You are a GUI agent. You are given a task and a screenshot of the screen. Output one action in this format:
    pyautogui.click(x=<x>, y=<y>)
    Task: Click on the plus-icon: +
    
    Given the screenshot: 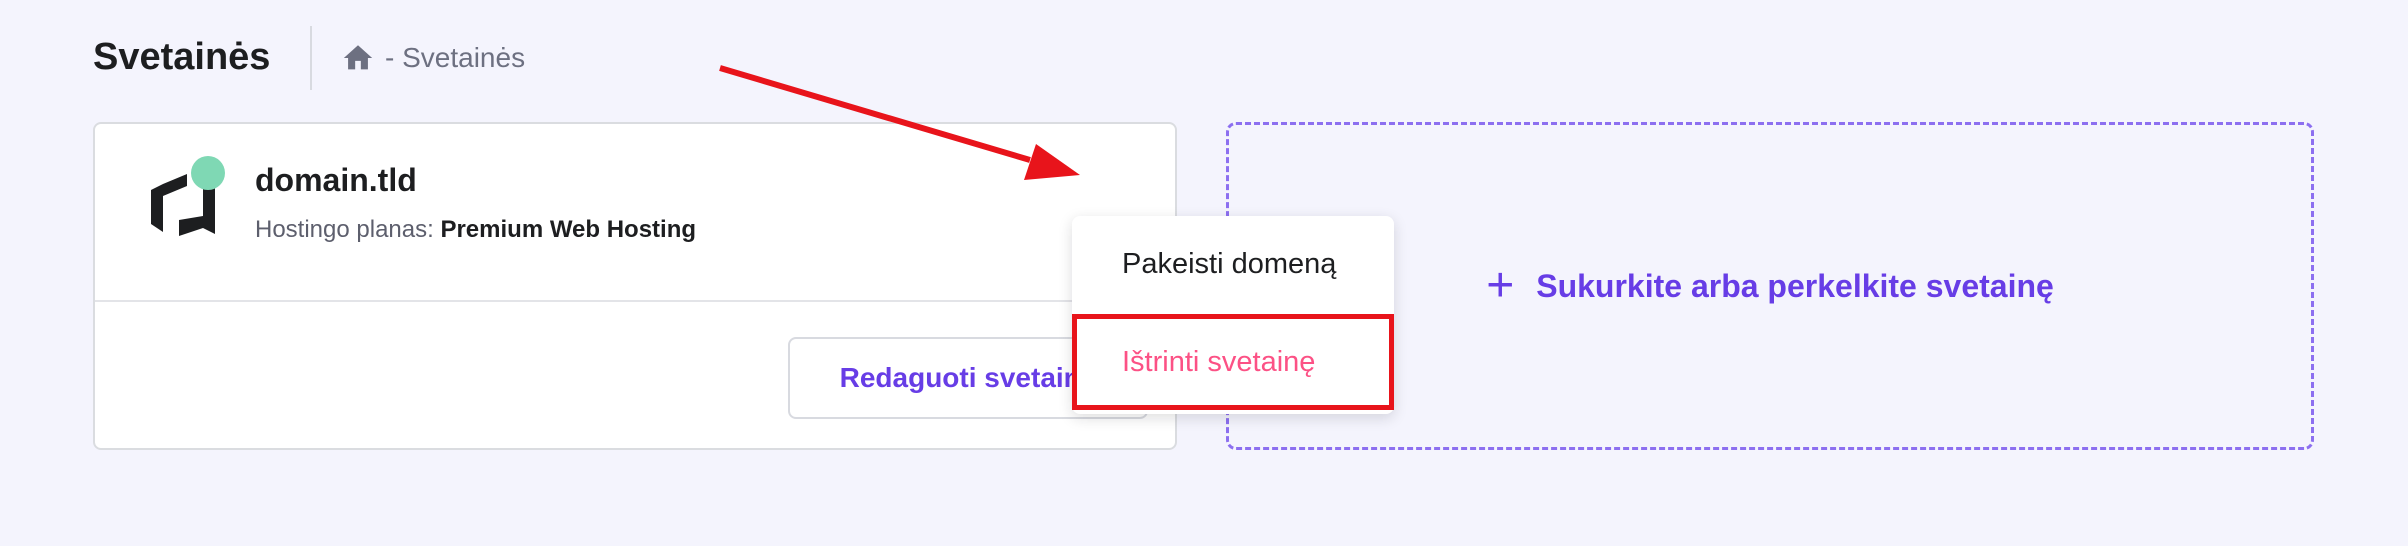 What is the action you would take?
    pyautogui.click(x=1500, y=285)
    